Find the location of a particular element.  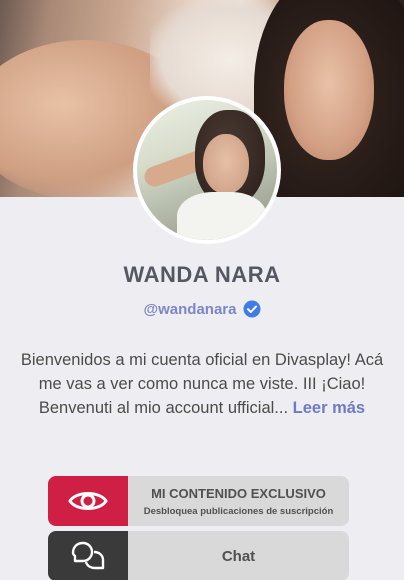

chat-button: Chat is located at coordinates (198, 555).